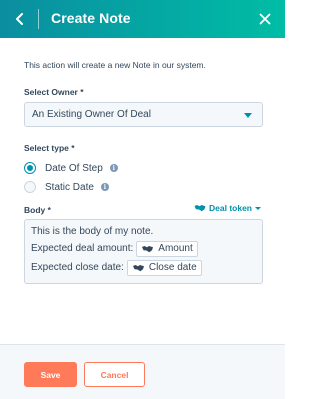 The image size is (320, 399). What do you see at coordinates (82, 248) in the screenshot?
I see `body-text: Expected deal amount:` at bounding box center [82, 248].